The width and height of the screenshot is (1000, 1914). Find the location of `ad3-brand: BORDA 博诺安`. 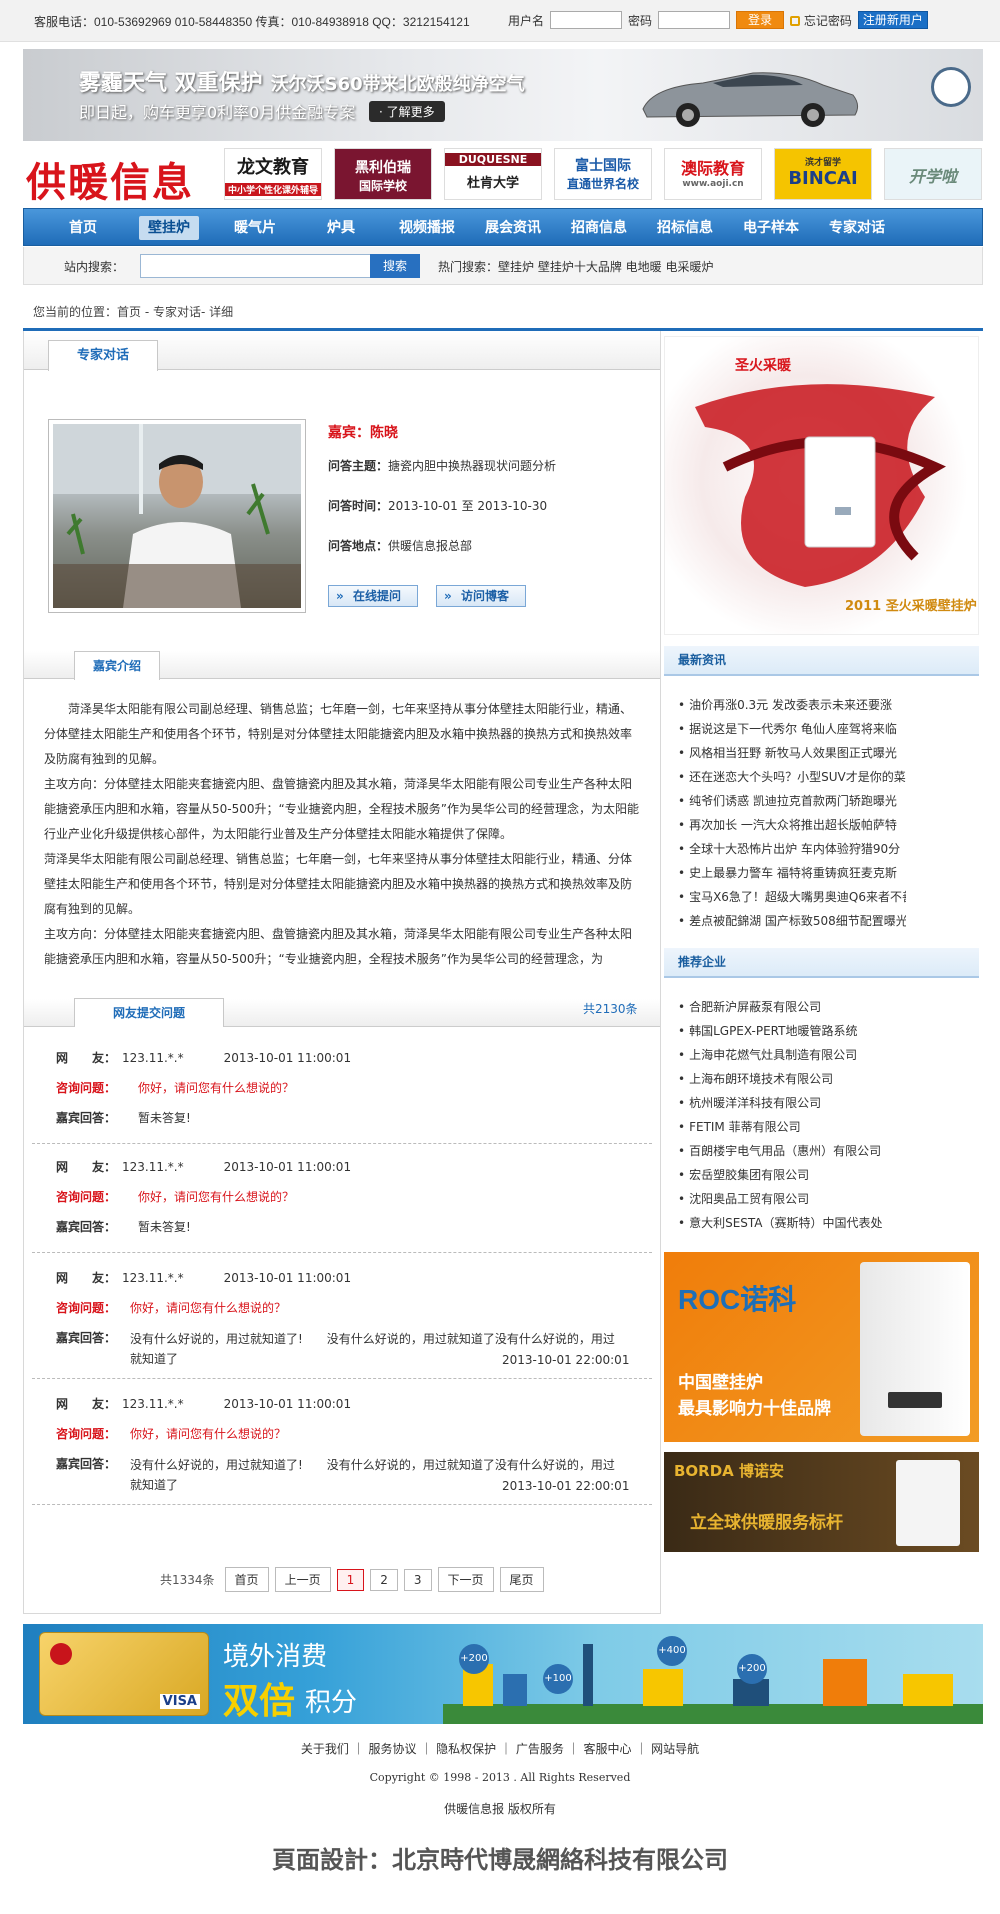

ad3-brand: BORDA 博诺安 is located at coordinates (729, 1471).